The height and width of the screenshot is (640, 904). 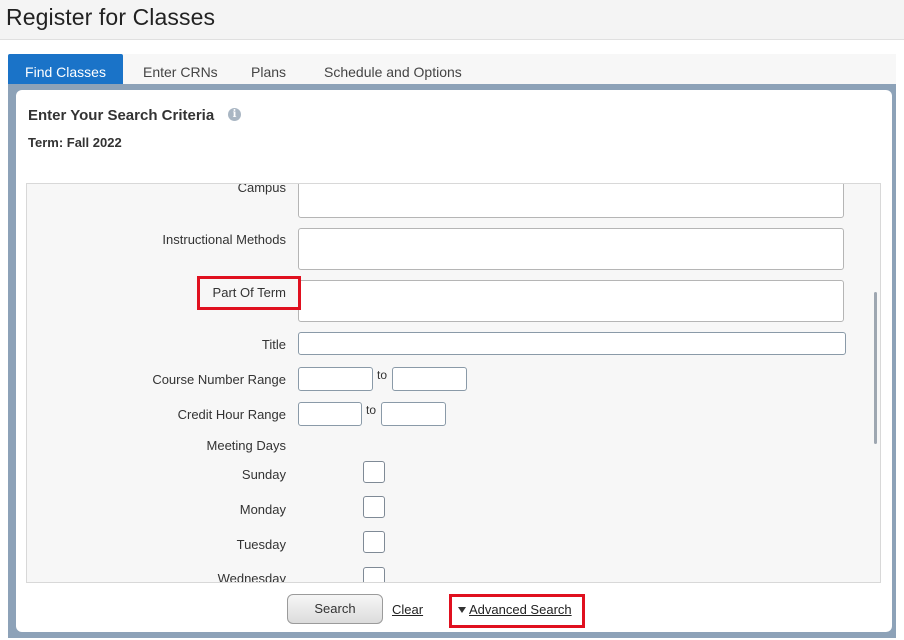 What do you see at coordinates (875, 368) in the screenshot?
I see `form-scrollbar-thumb` at bounding box center [875, 368].